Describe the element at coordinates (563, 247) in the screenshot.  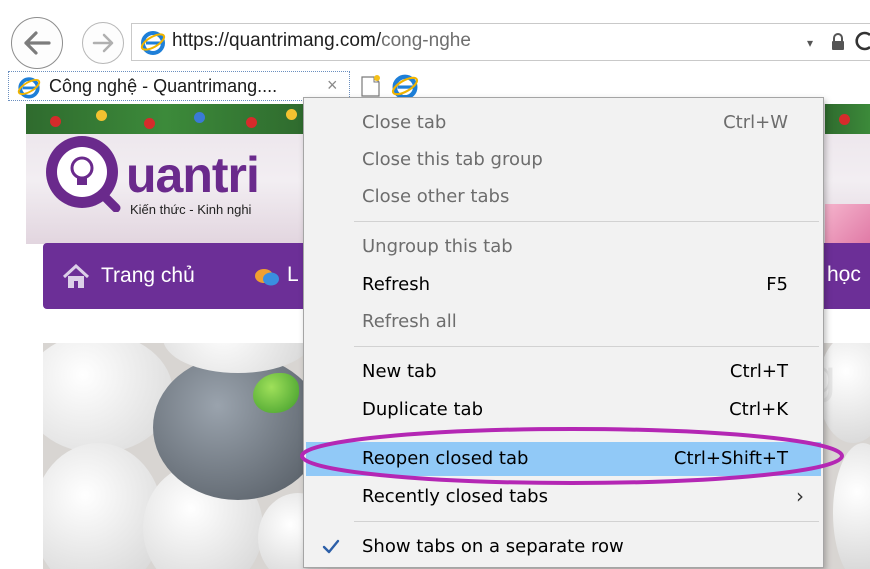
I see `menu-item-ungroup-tab: Ungroup this tab` at that location.